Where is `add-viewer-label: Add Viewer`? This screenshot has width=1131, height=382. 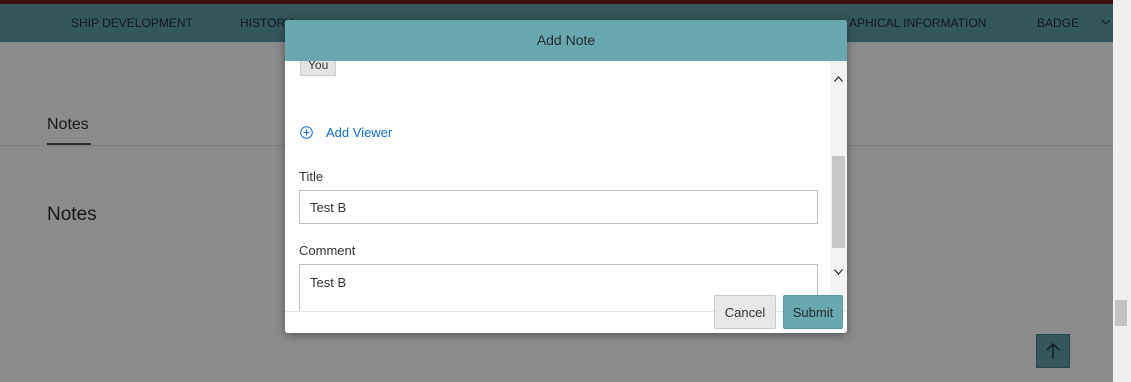
add-viewer-label: Add Viewer is located at coordinates (359, 132).